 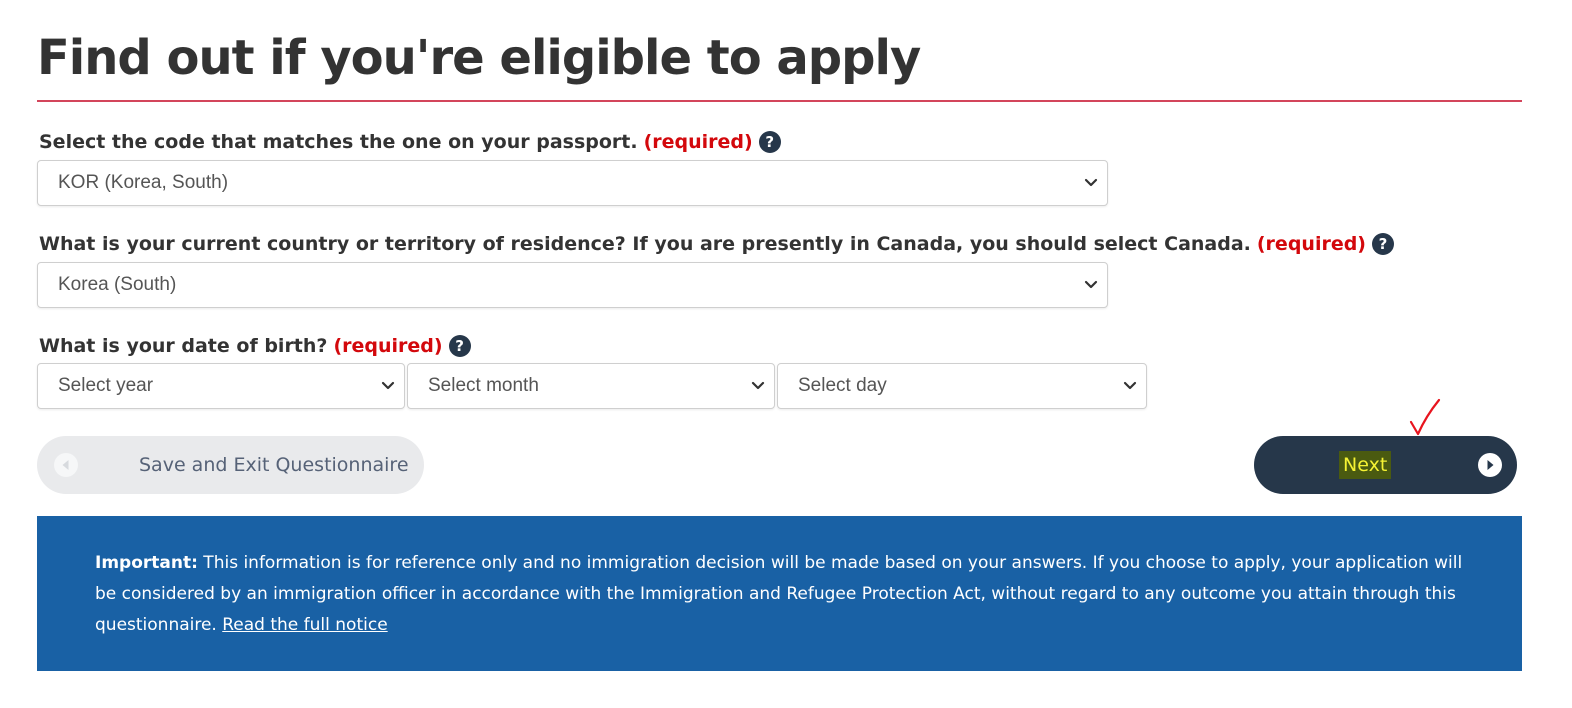 What do you see at coordinates (842, 385) in the screenshot?
I see `dob-day-value: Select day` at bounding box center [842, 385].